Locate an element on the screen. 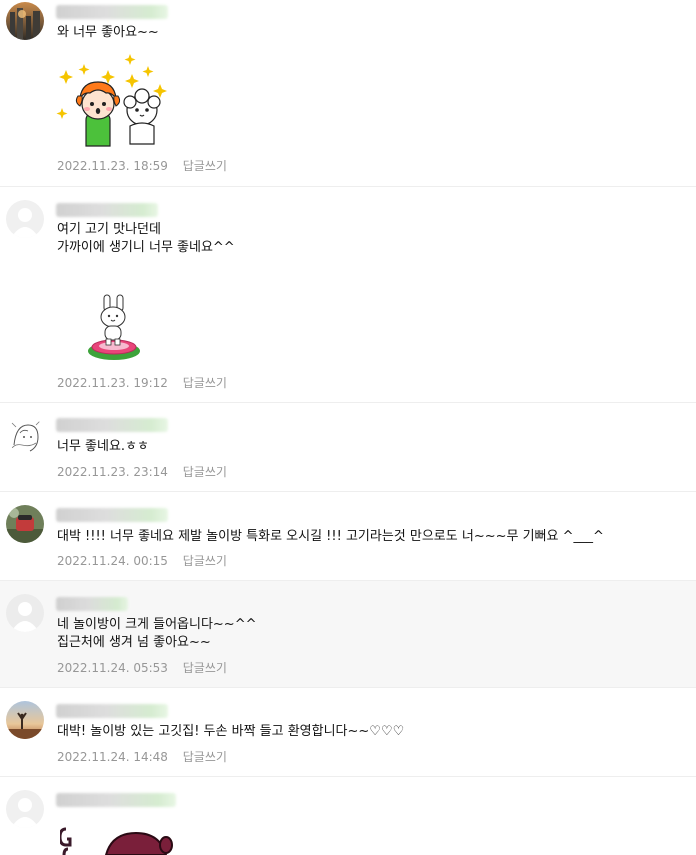  comment-meta: 2022.11.23. 18:59 답글쓰기 is located at coordinates (142, 166).